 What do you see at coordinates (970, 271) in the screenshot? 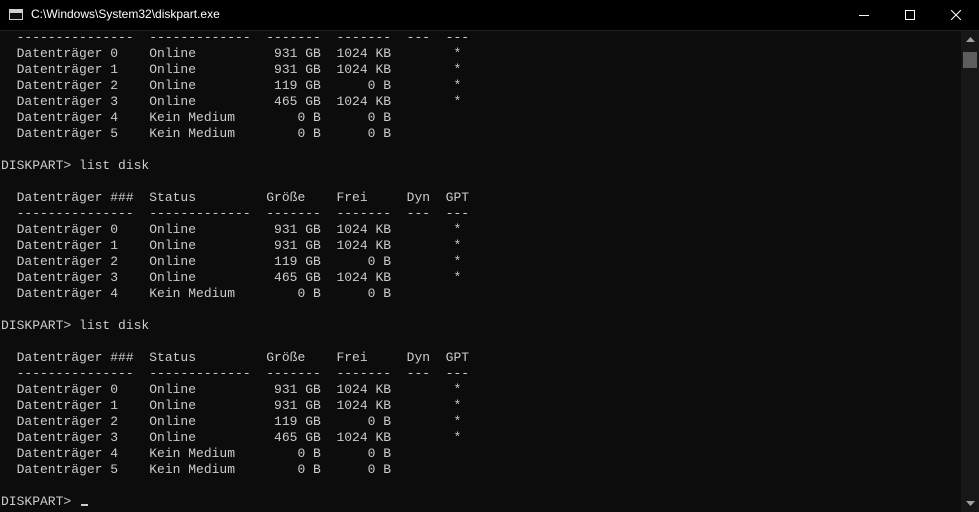
I see `vertical-scrollbar` at bounding box center [970, 271].